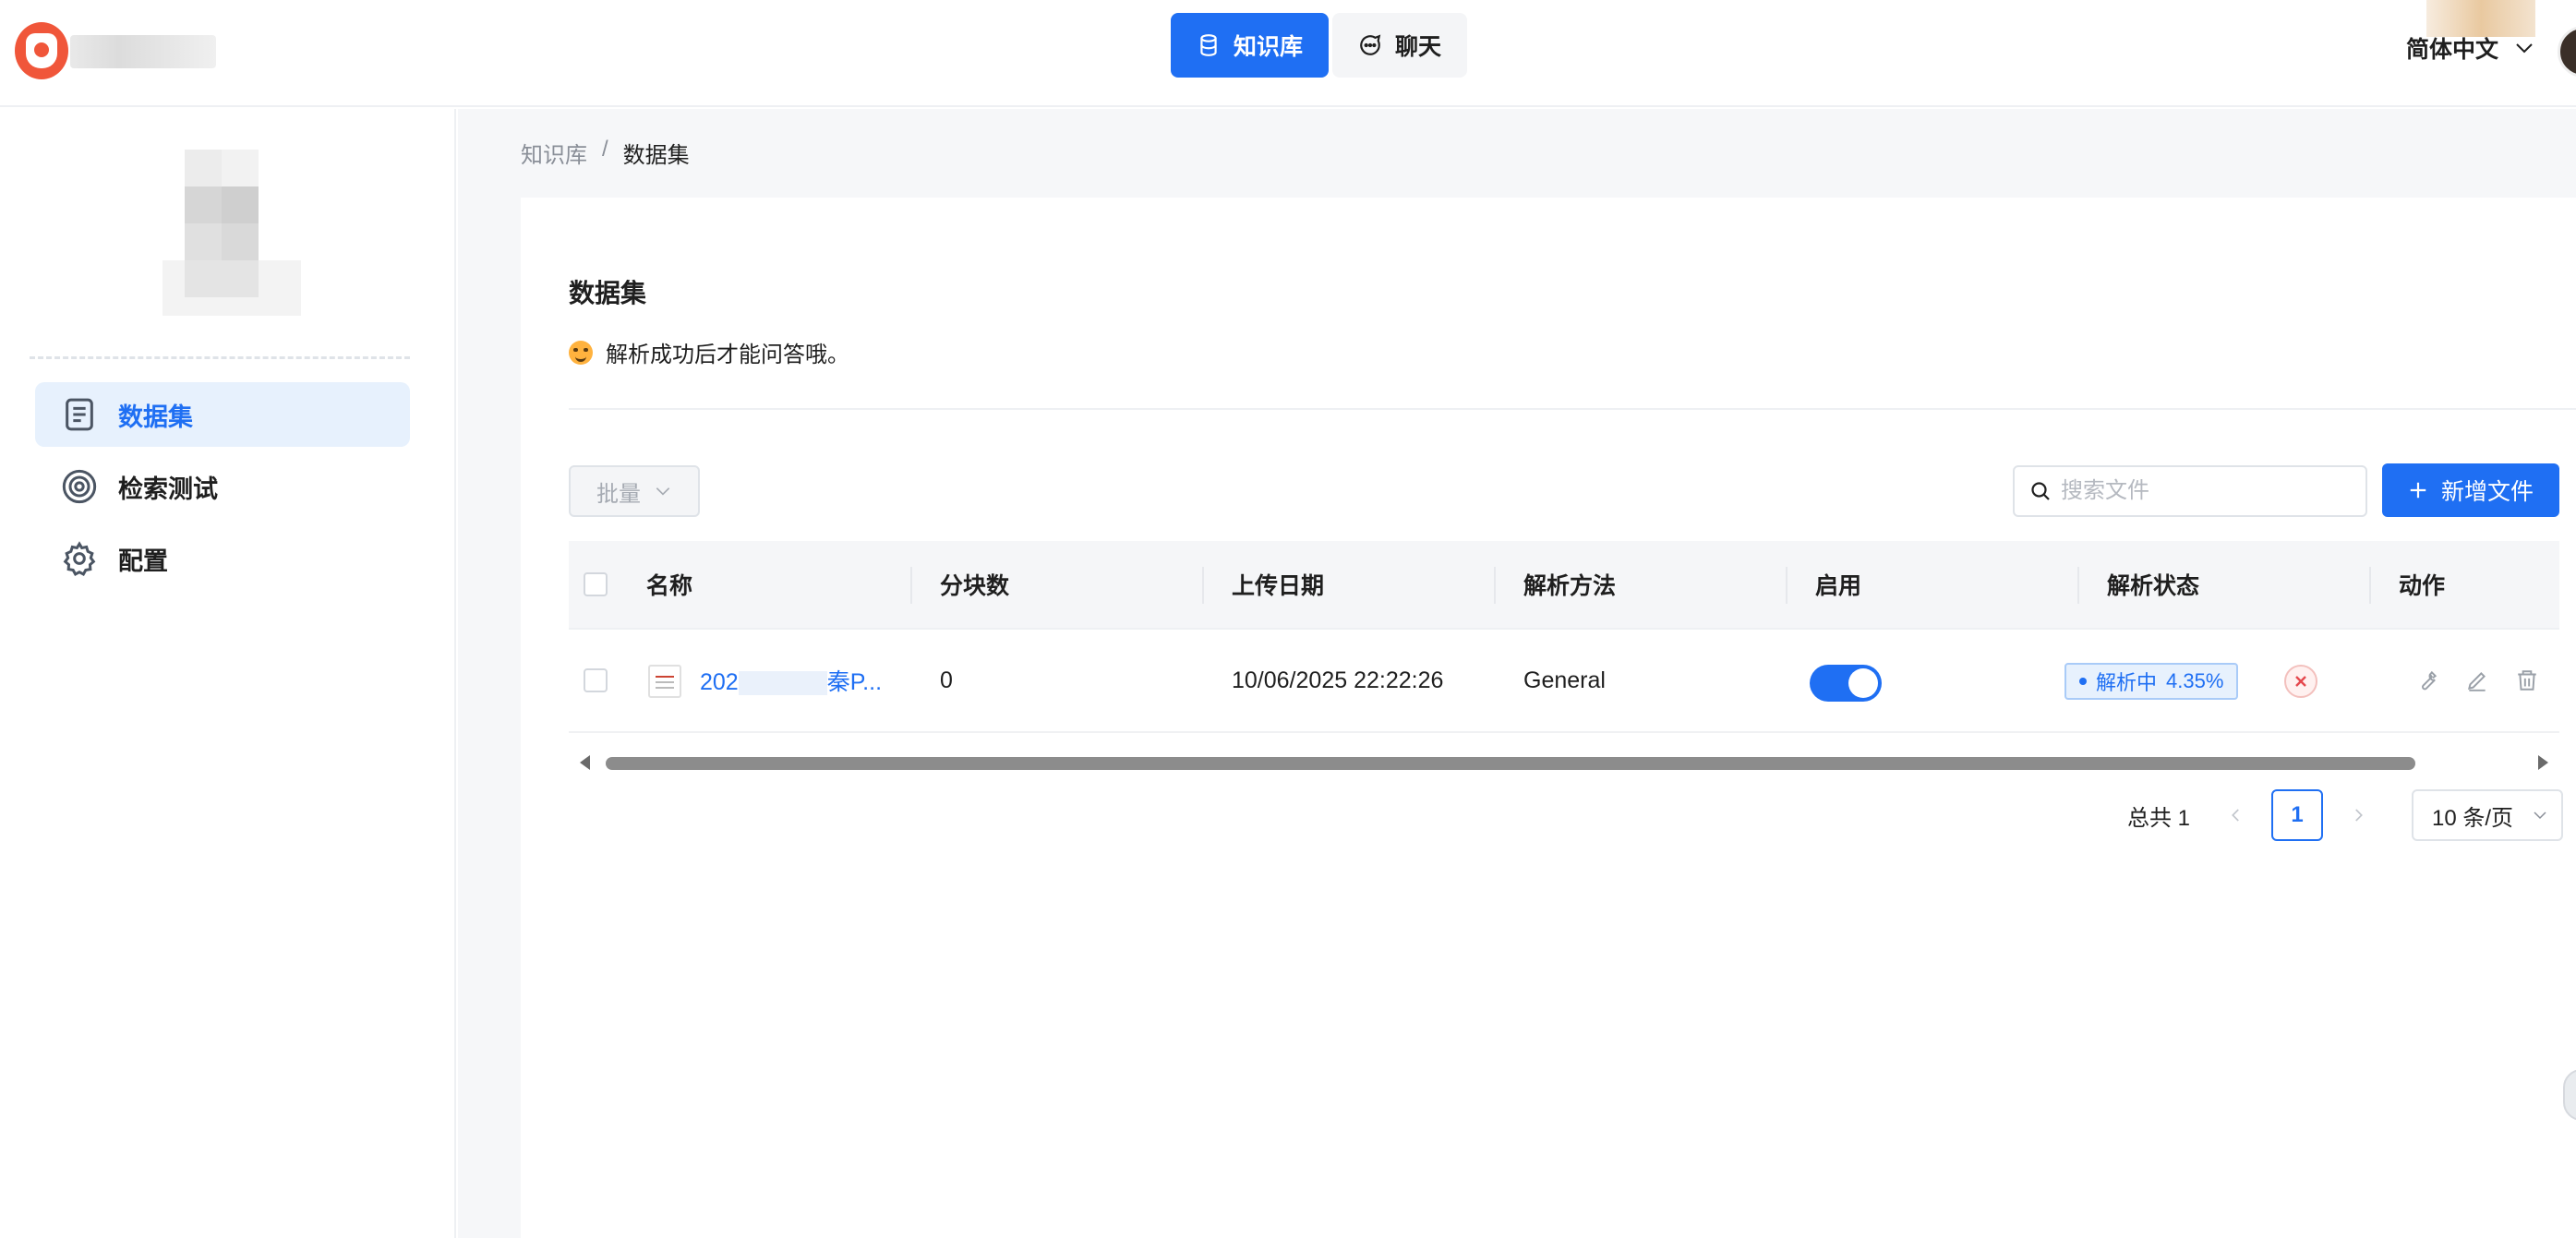 The image size is (2576, 1238). I want to click on chevron-left-icon, so click(2235, 815).